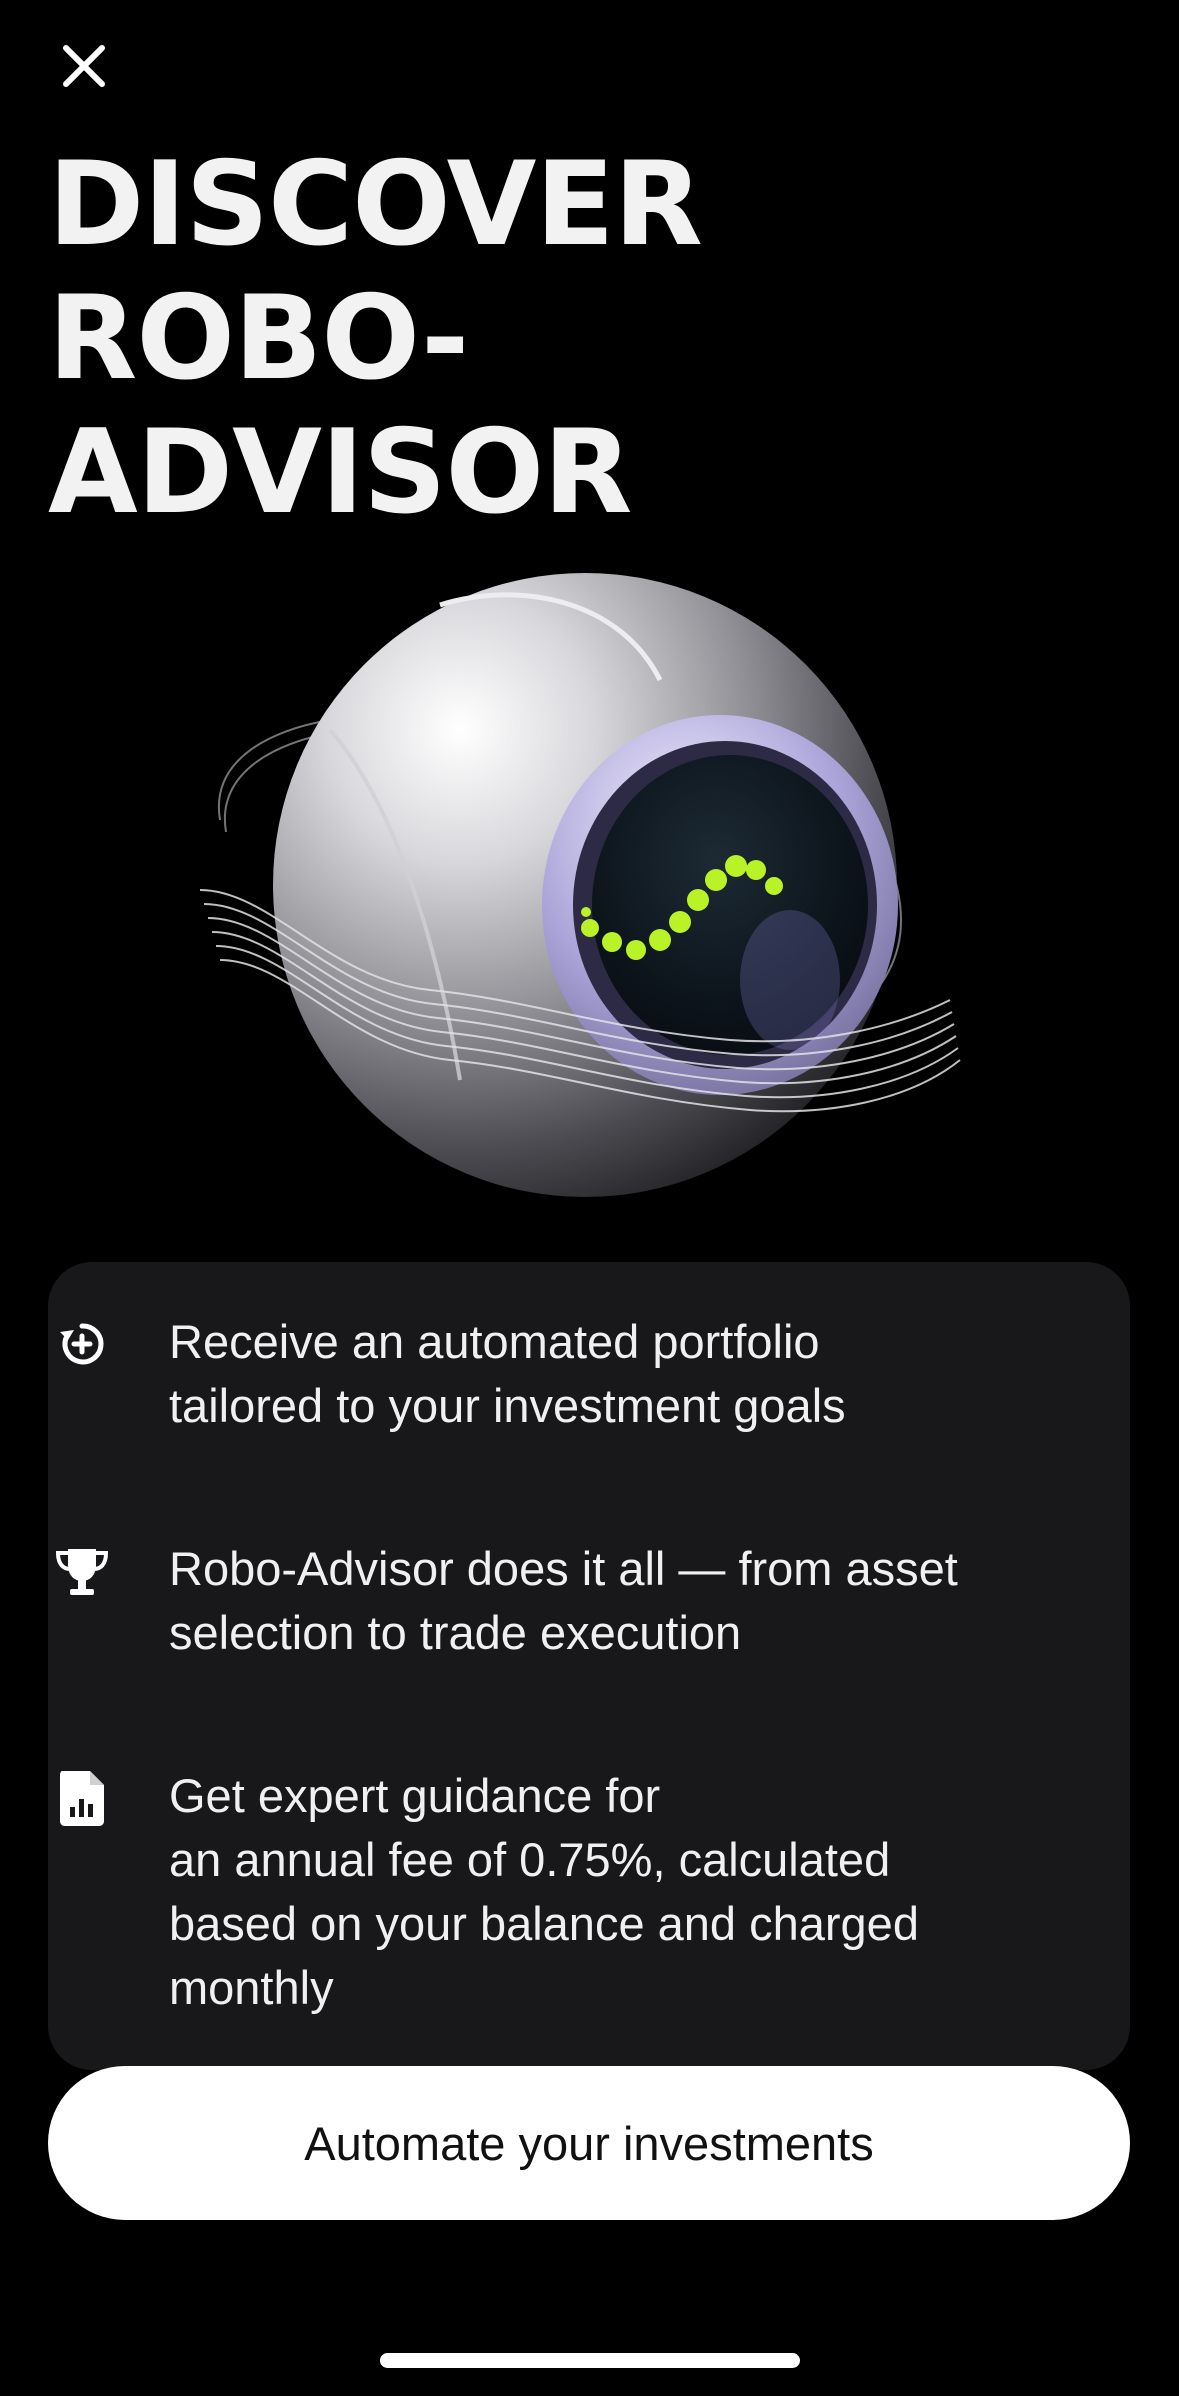 The height and width of the screenshot is (2396, 1179). Describe the element at coordinates (590, 2360) in the screenshot. I see `home-indicator` at that location.